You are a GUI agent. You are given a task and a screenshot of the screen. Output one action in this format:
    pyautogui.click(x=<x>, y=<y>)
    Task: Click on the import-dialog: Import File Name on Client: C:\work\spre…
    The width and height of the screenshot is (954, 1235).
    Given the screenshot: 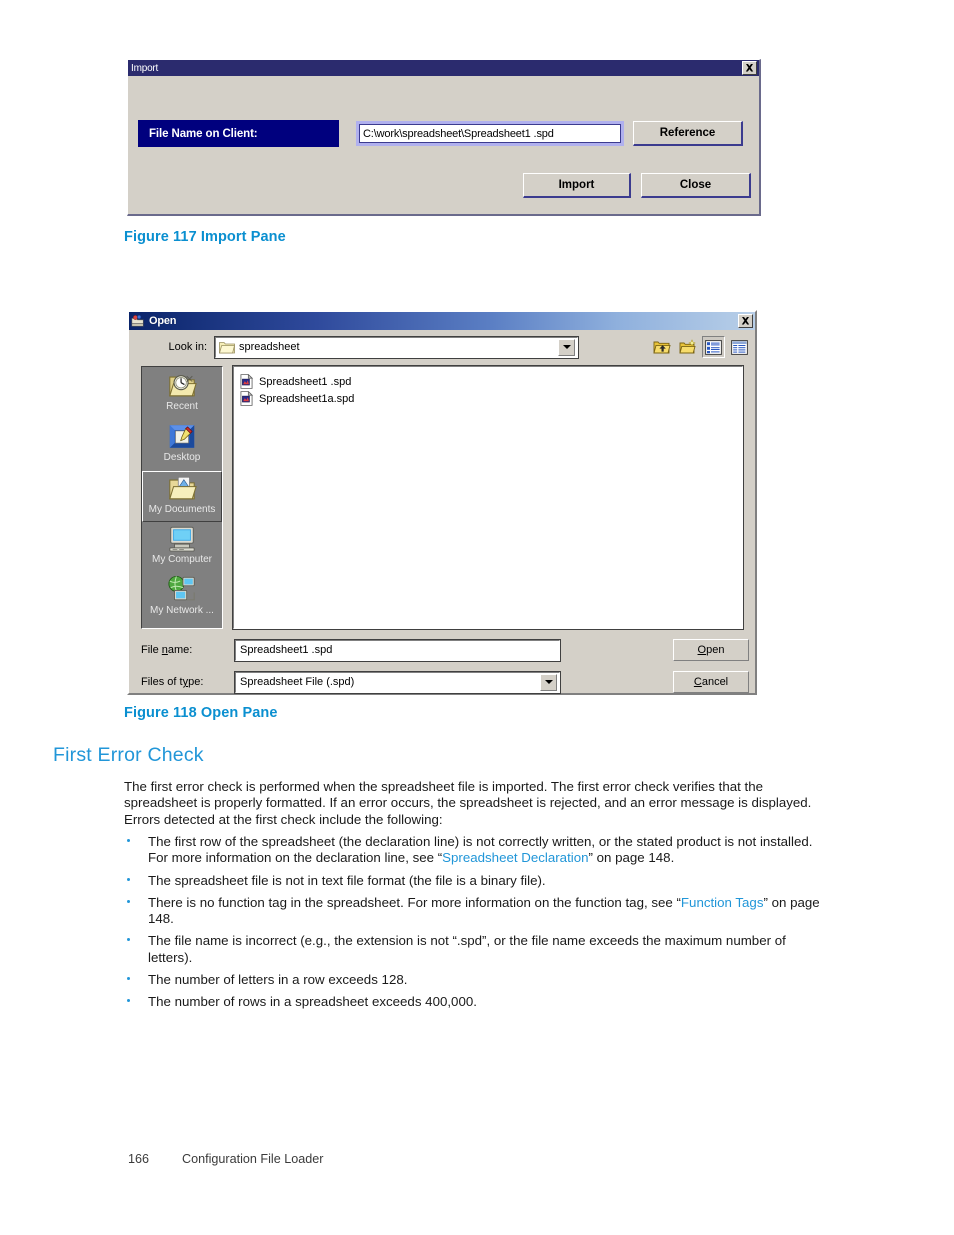 What is the action you would take?
    pyautogui.click(x=444, y=137)
    